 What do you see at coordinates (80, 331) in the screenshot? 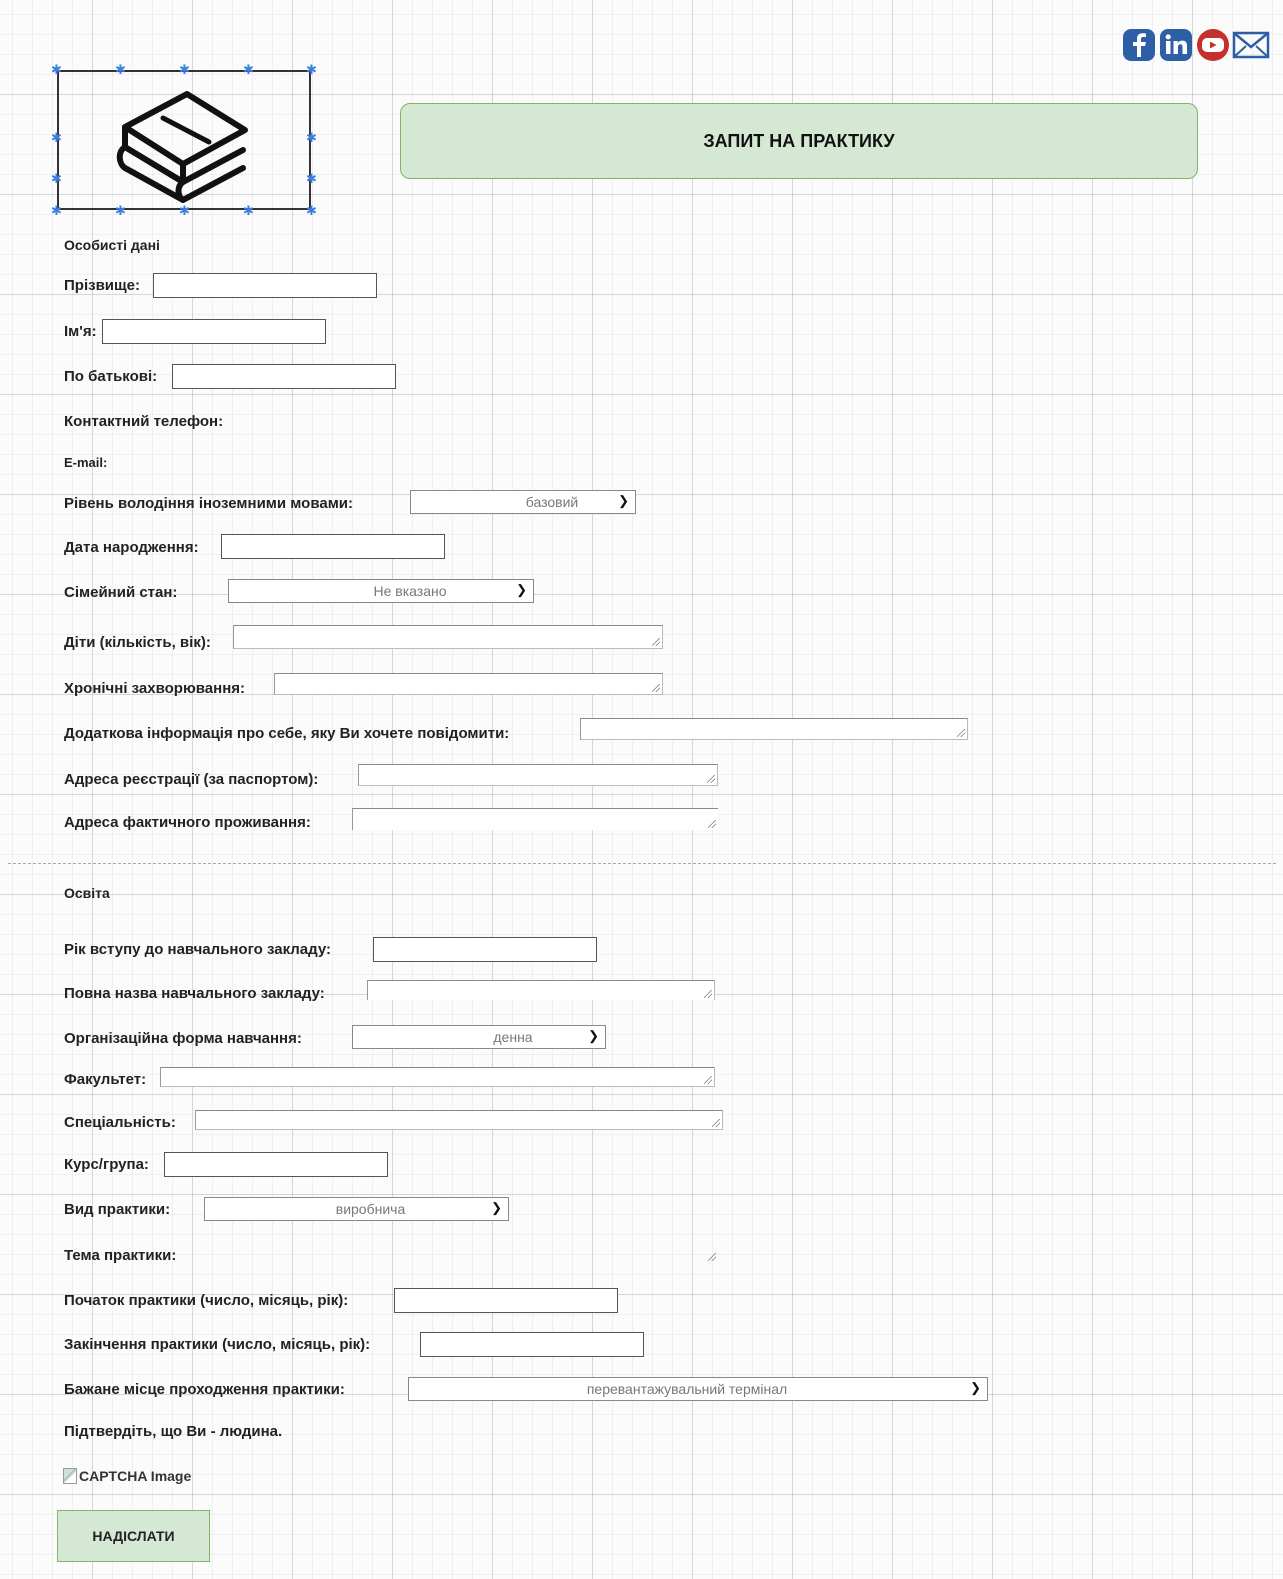
I see `name-label: Ім'я:` at bounding box center [80, 331].